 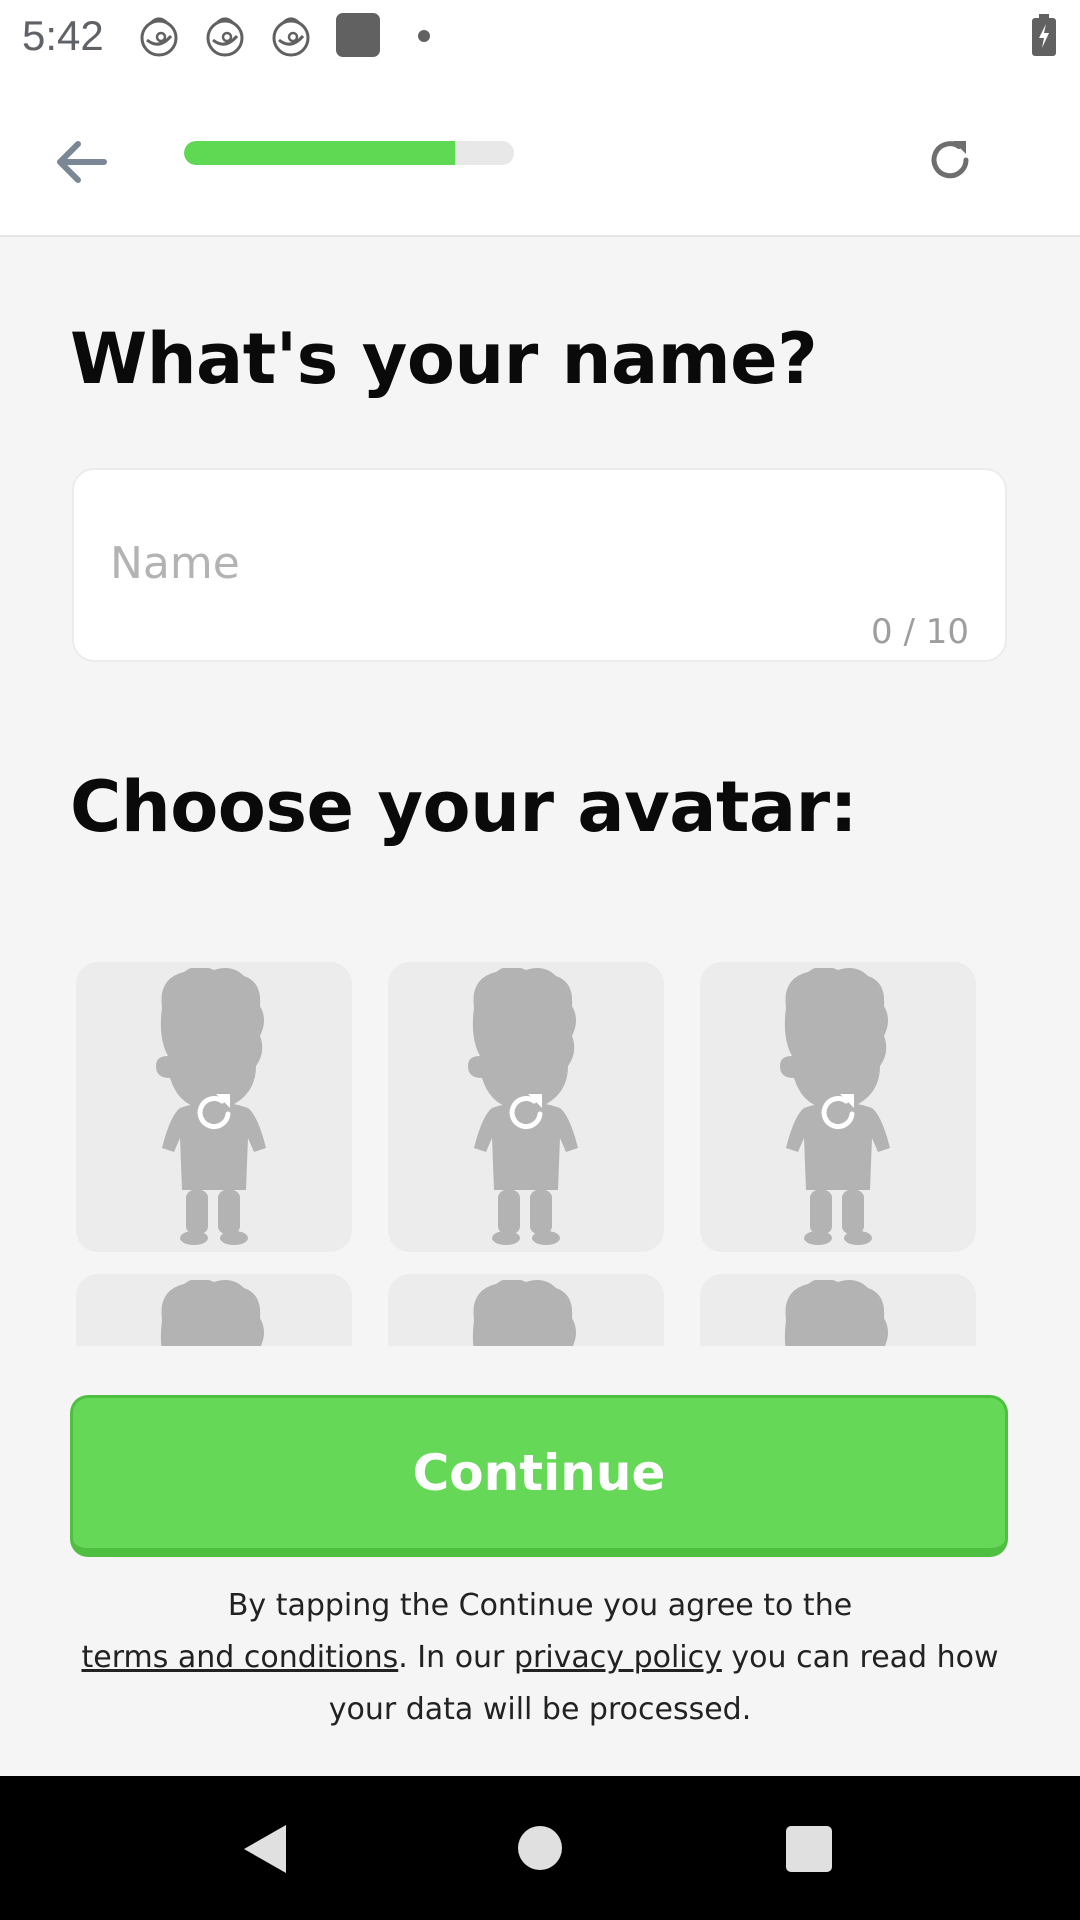 I want to click on status-bar: 5:42, so click(x=540, y=36).